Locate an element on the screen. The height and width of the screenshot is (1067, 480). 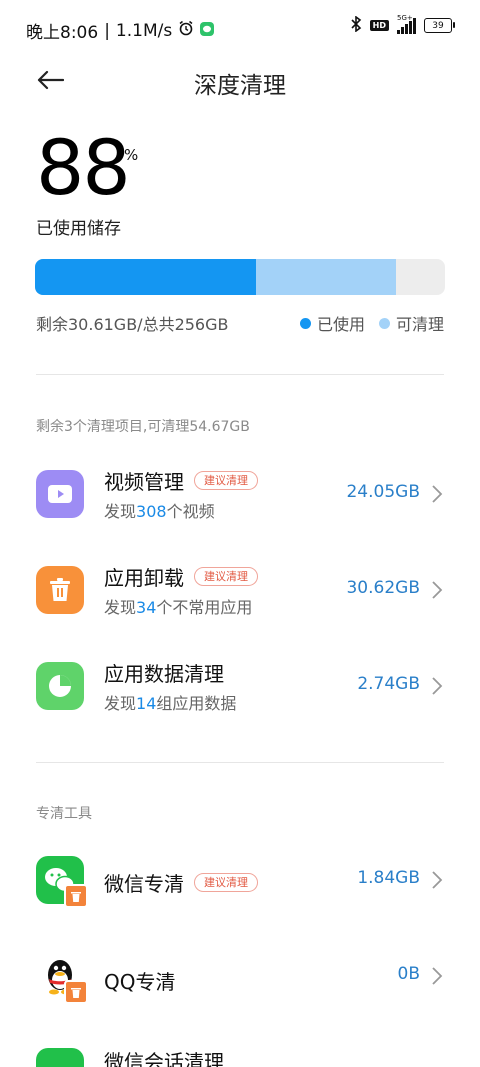
list-item-wechat-chat-clean: 微信会话清理 is located at coordinates (240, 1049).